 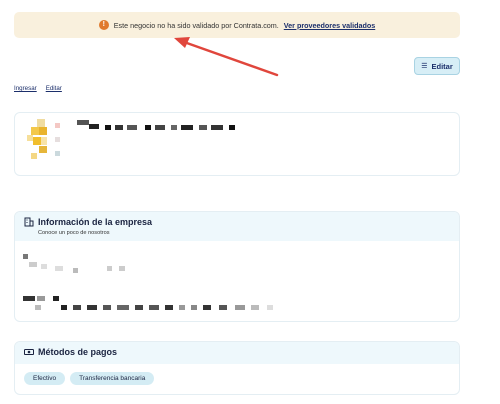 I want to click on list-icon: ☰, so click(x=424, y=66).